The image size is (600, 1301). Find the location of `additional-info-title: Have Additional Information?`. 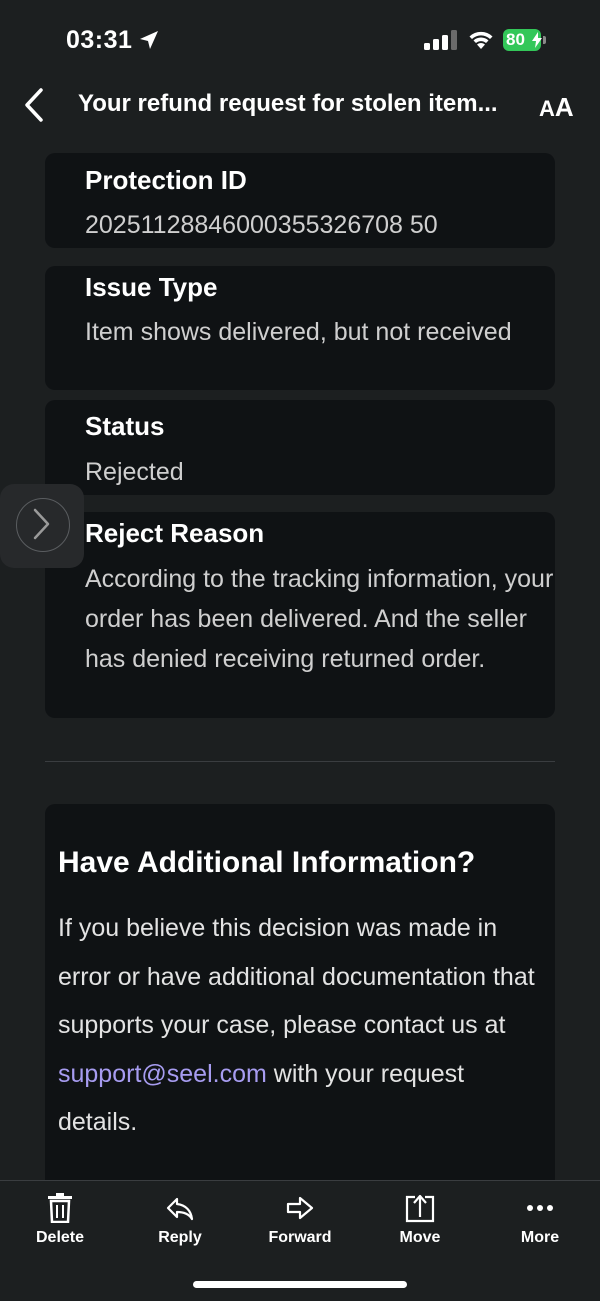

additional-info-title: Have Additional Information? is located at coordinates (267, 862).